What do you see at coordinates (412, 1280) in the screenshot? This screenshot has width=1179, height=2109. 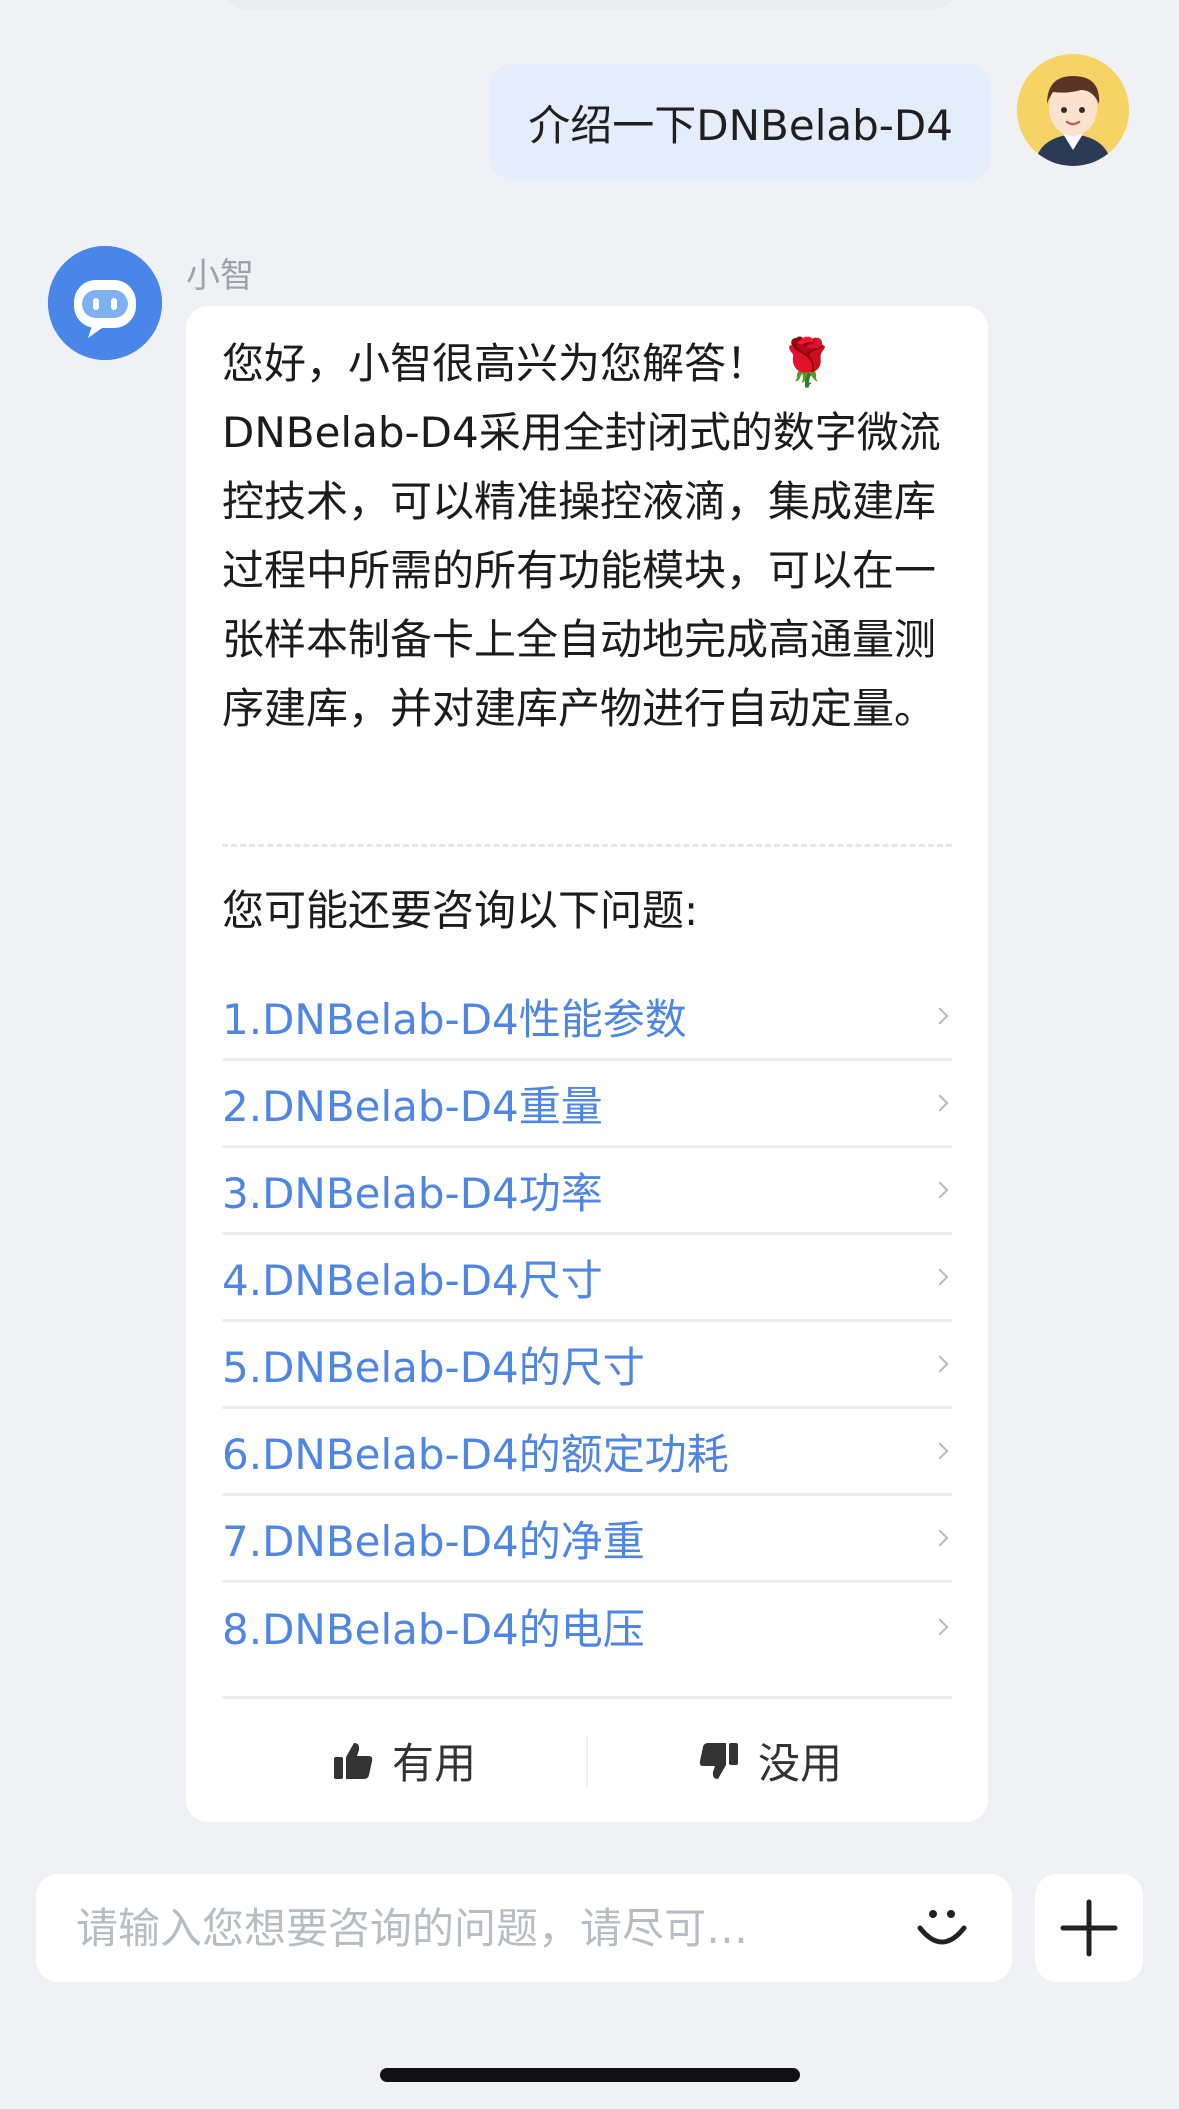 I see `suggestion-text: 4.DNBelab-D4尺寸` at bounding box center [412, 1280].